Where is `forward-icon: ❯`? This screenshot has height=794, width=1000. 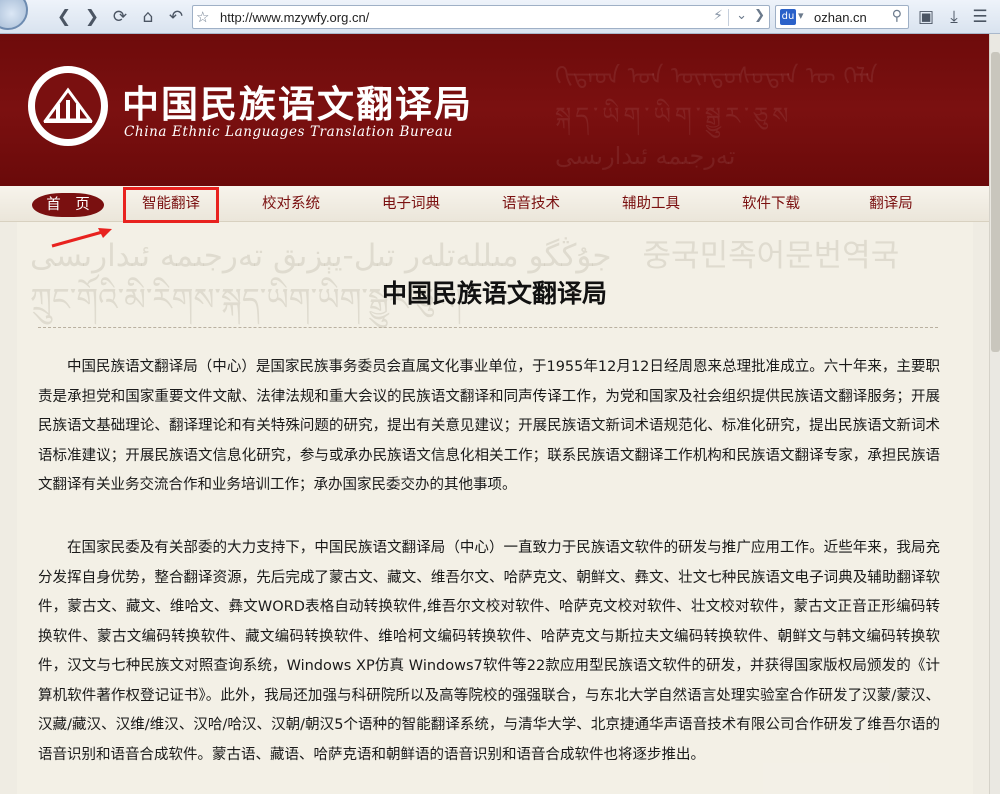 forward-icon: ❯ is located at coordinates (92, 17).